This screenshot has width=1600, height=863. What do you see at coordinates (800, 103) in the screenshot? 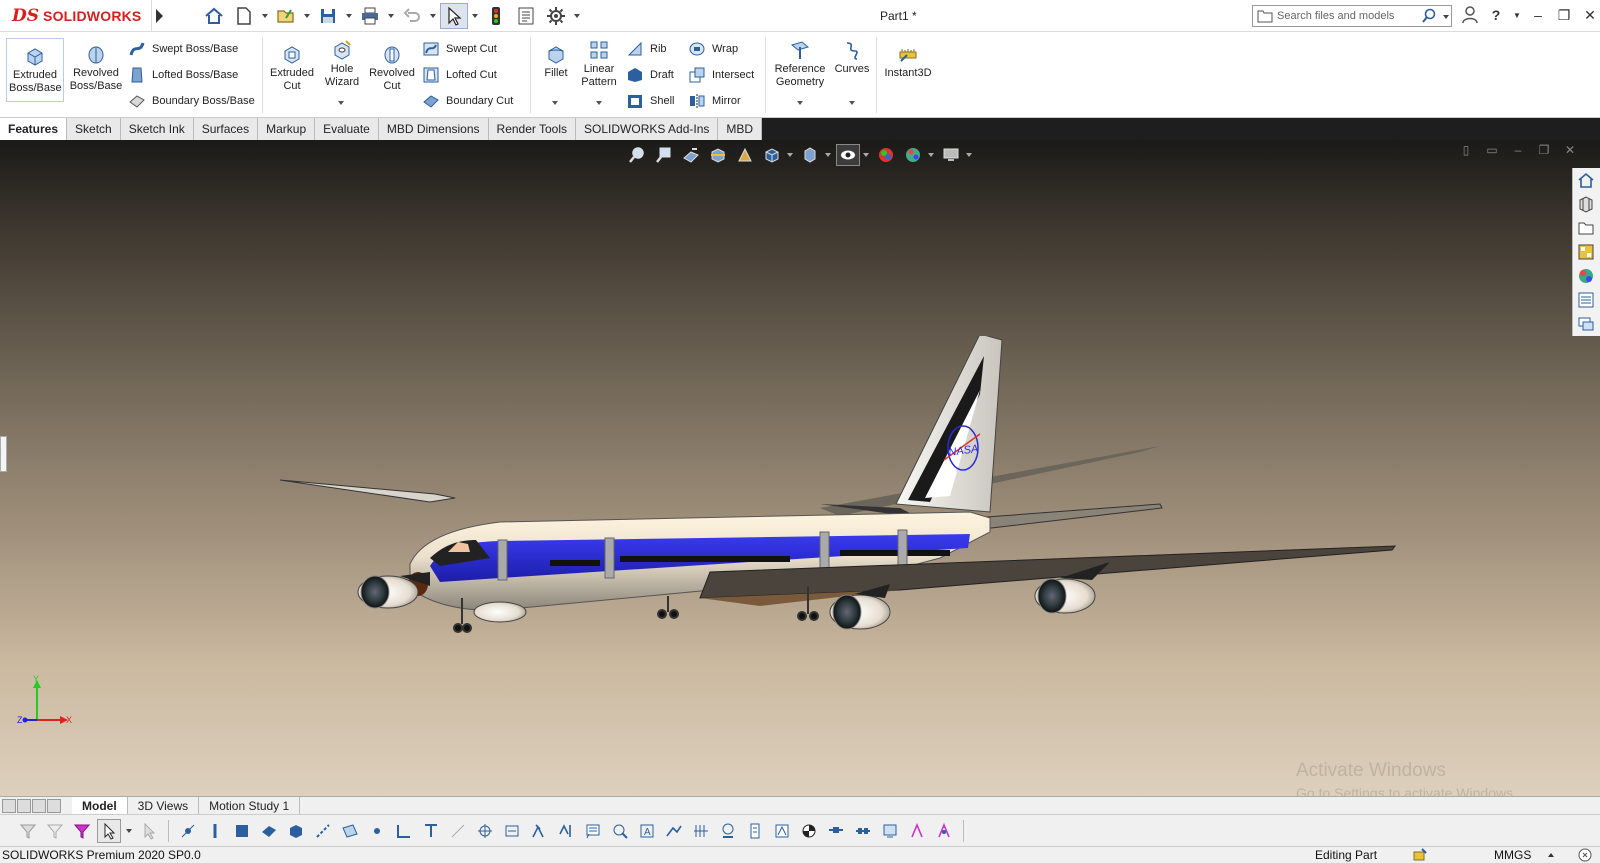
I see `reference-geometry-dropdown` at bounding box center [800, 103].